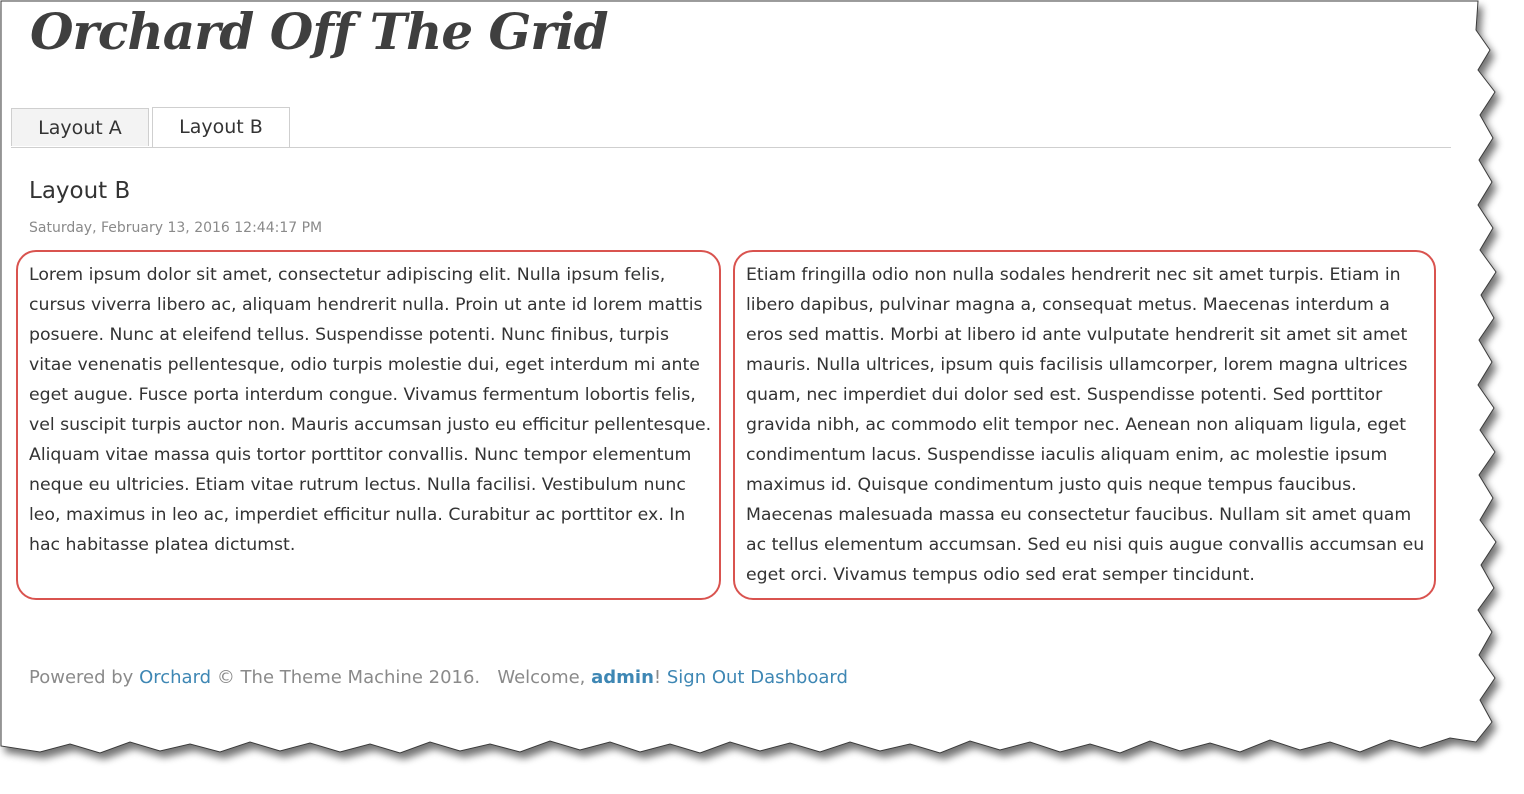 This screenshot has height=794, width=1524. I want to click on copyright-text: © The Theme Machine 2016., so click(348, 677).